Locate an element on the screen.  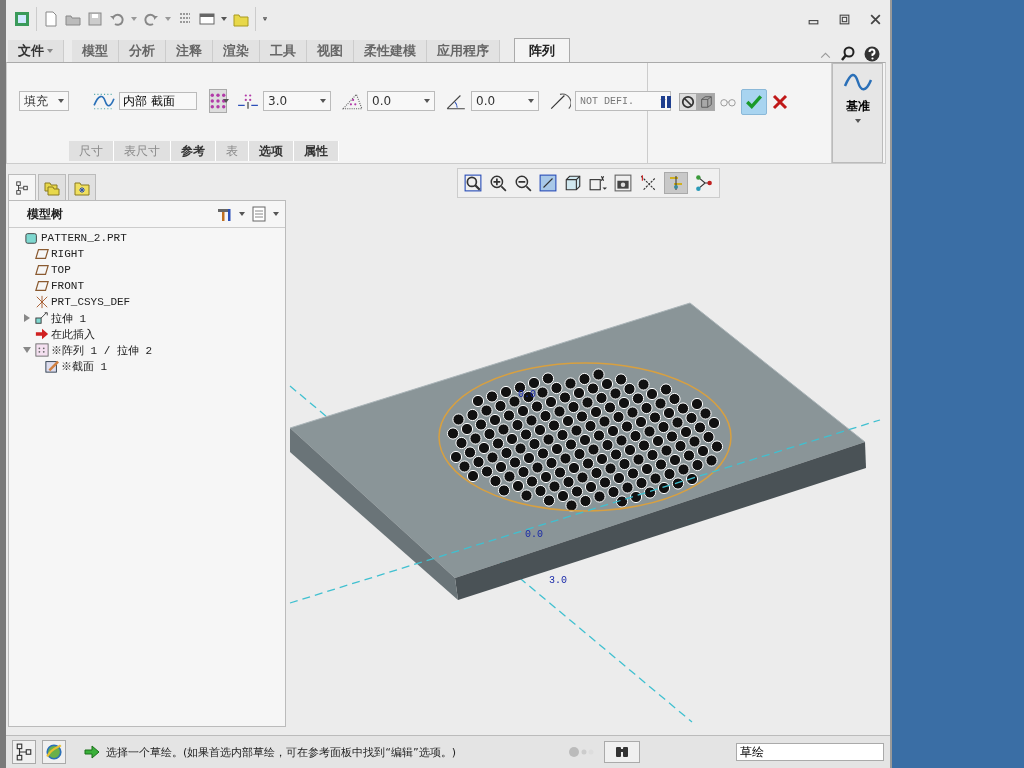
star-folder-icon is located at coordinates (82, 187).